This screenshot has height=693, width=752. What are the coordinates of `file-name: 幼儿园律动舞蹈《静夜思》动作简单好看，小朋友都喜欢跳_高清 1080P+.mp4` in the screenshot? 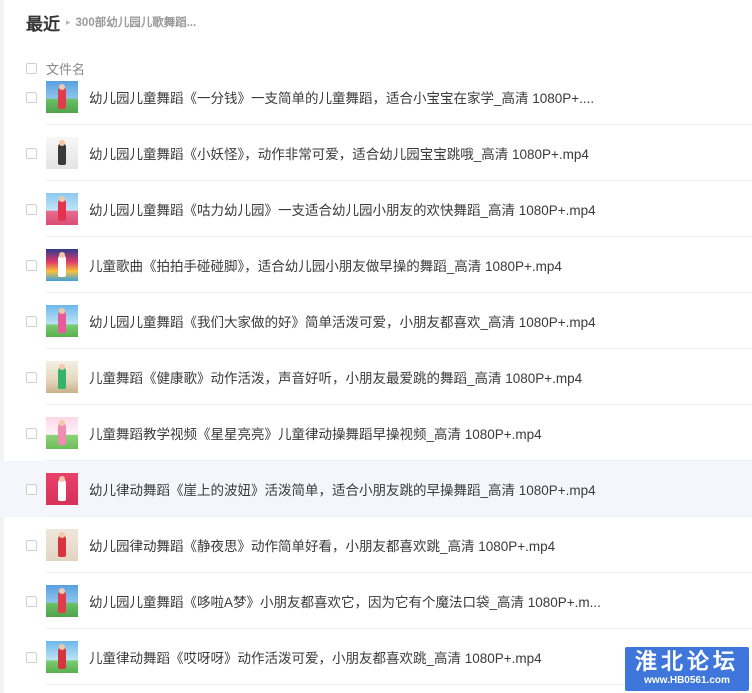 It's located at (322, 545).